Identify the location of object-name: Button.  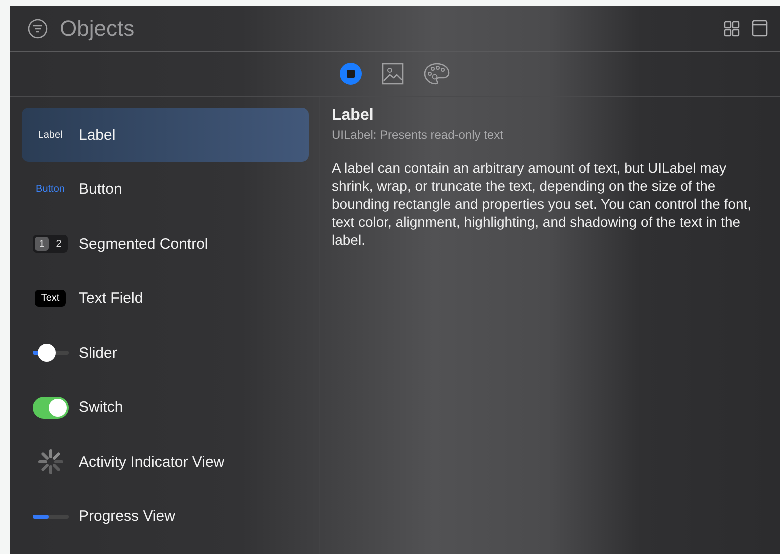
(100, 189).